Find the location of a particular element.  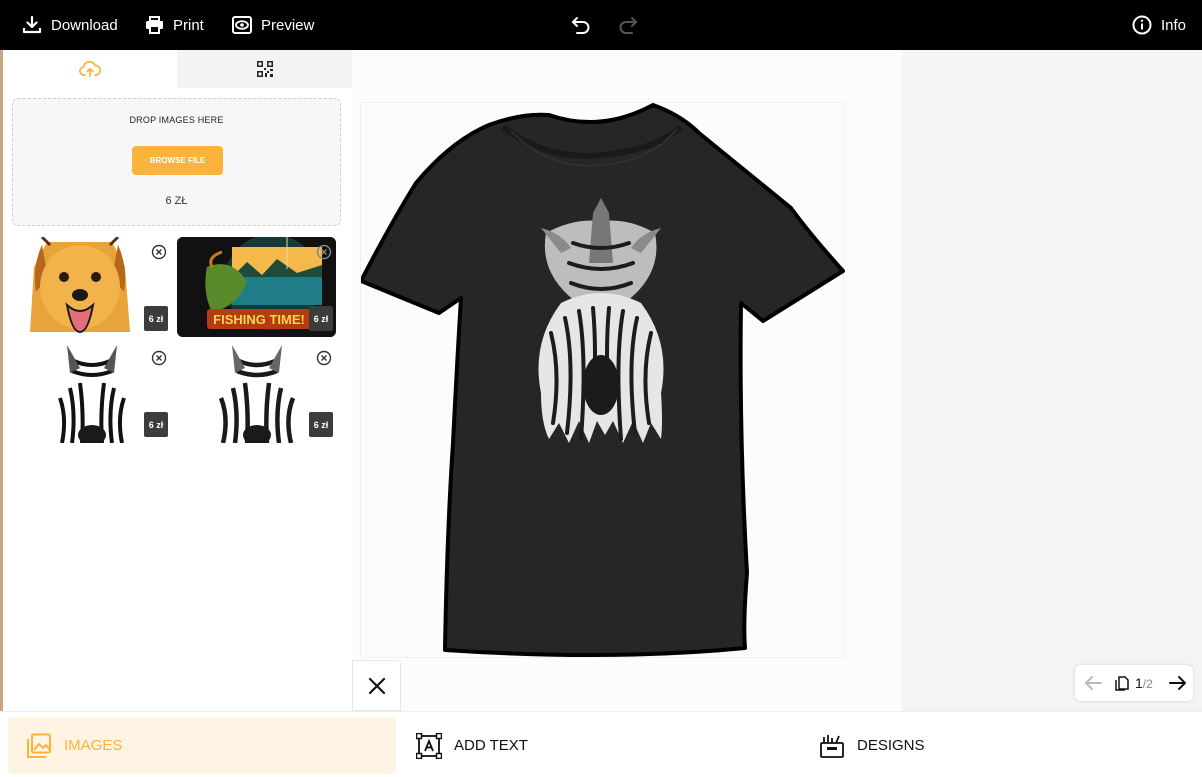

dropzone-title: DROP IMAGES HERE is located at coordinates (176, 120).